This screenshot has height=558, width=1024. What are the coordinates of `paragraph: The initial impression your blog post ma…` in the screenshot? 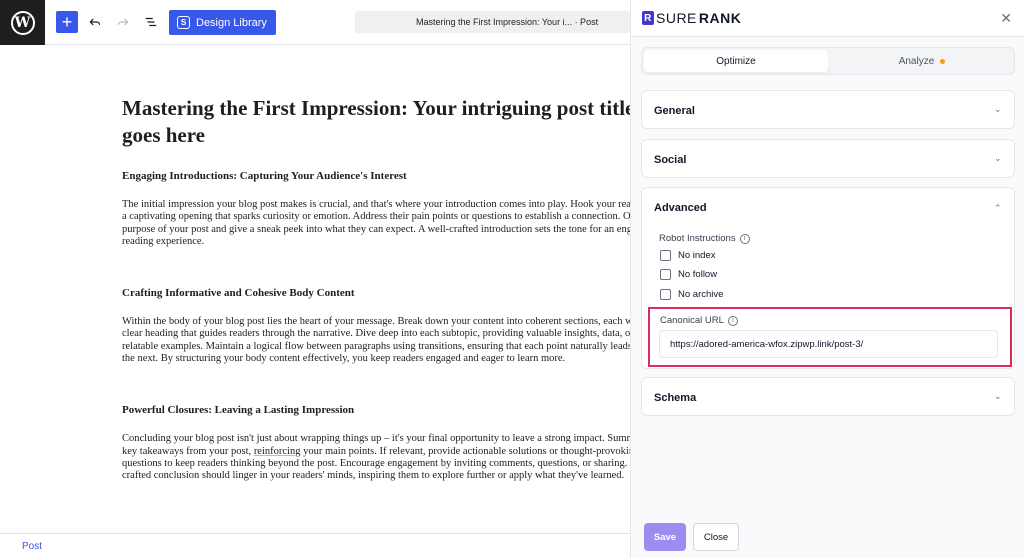 It's located at (376, 223).